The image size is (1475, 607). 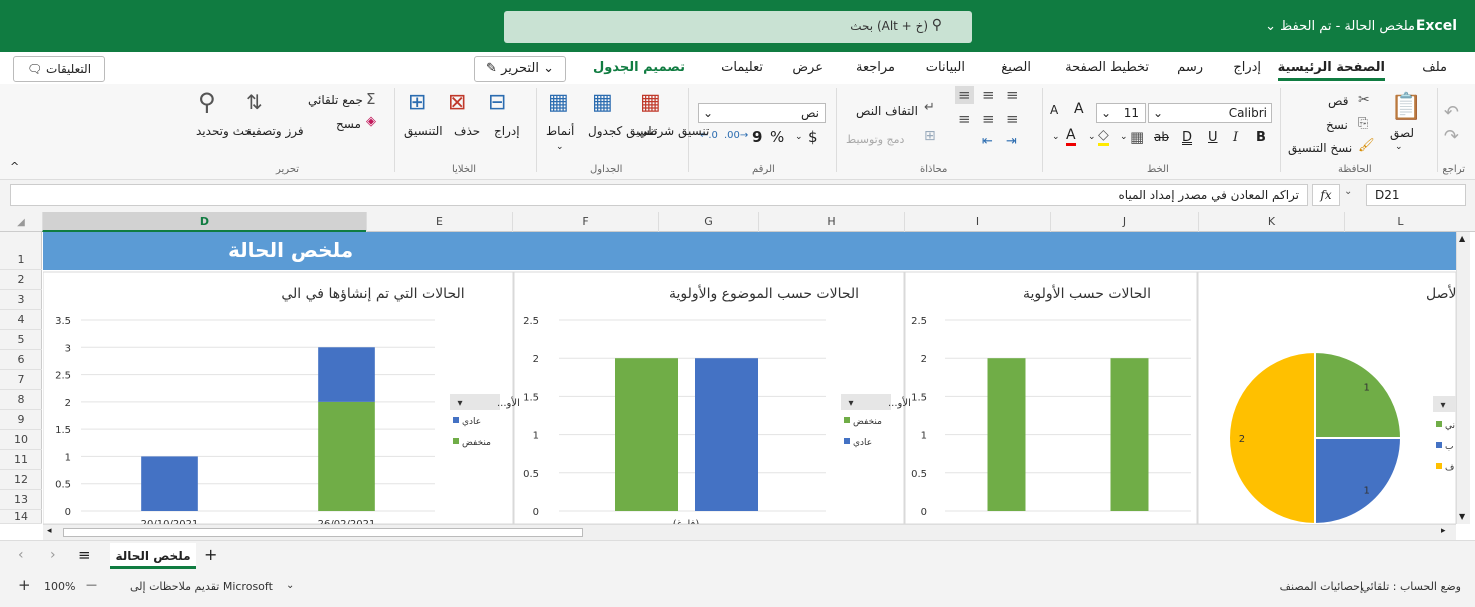 What do you see at coordinates (323, 532) in the screenshot?
I see `horizontal-scroll-thumb` at bounding box center [323, 532].